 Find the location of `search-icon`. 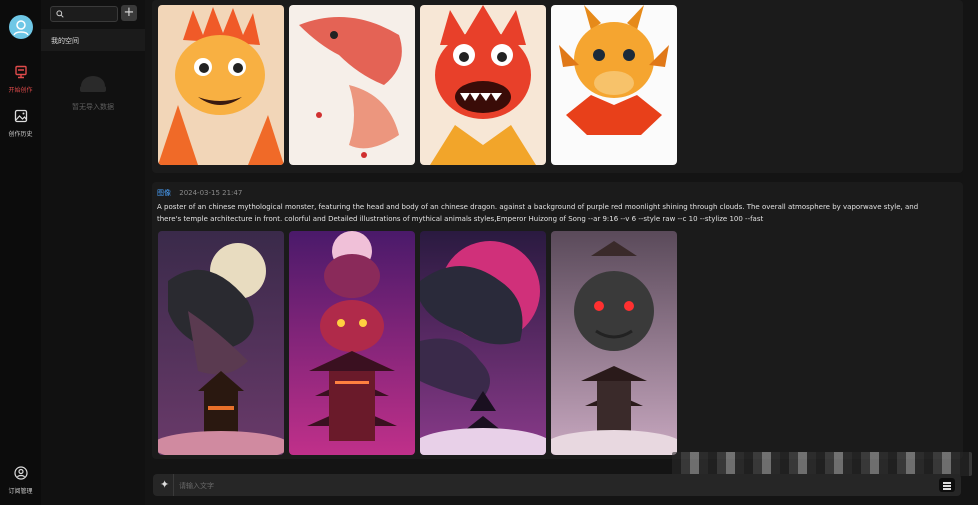

search-icon is located at coordinates (60, 14).